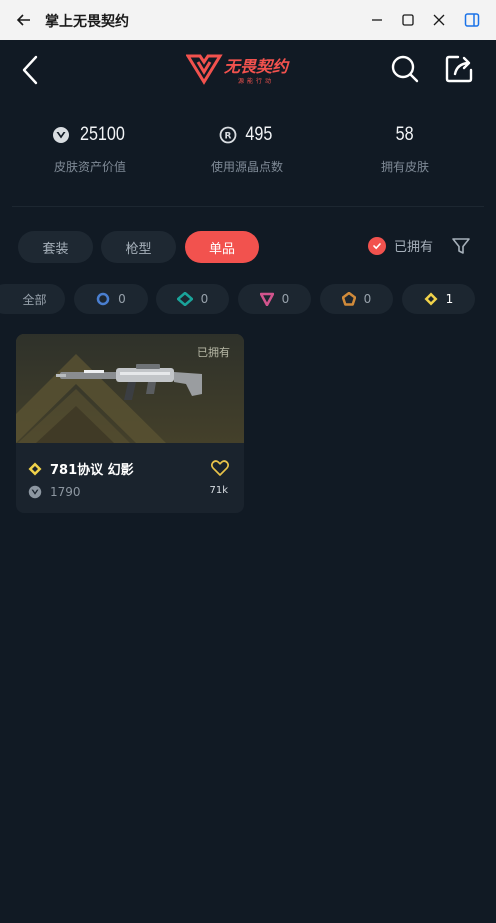 This screenshot has width=496, height=923. I want to click on owned-filter-toggle: 已拥有, so click(400, 245).